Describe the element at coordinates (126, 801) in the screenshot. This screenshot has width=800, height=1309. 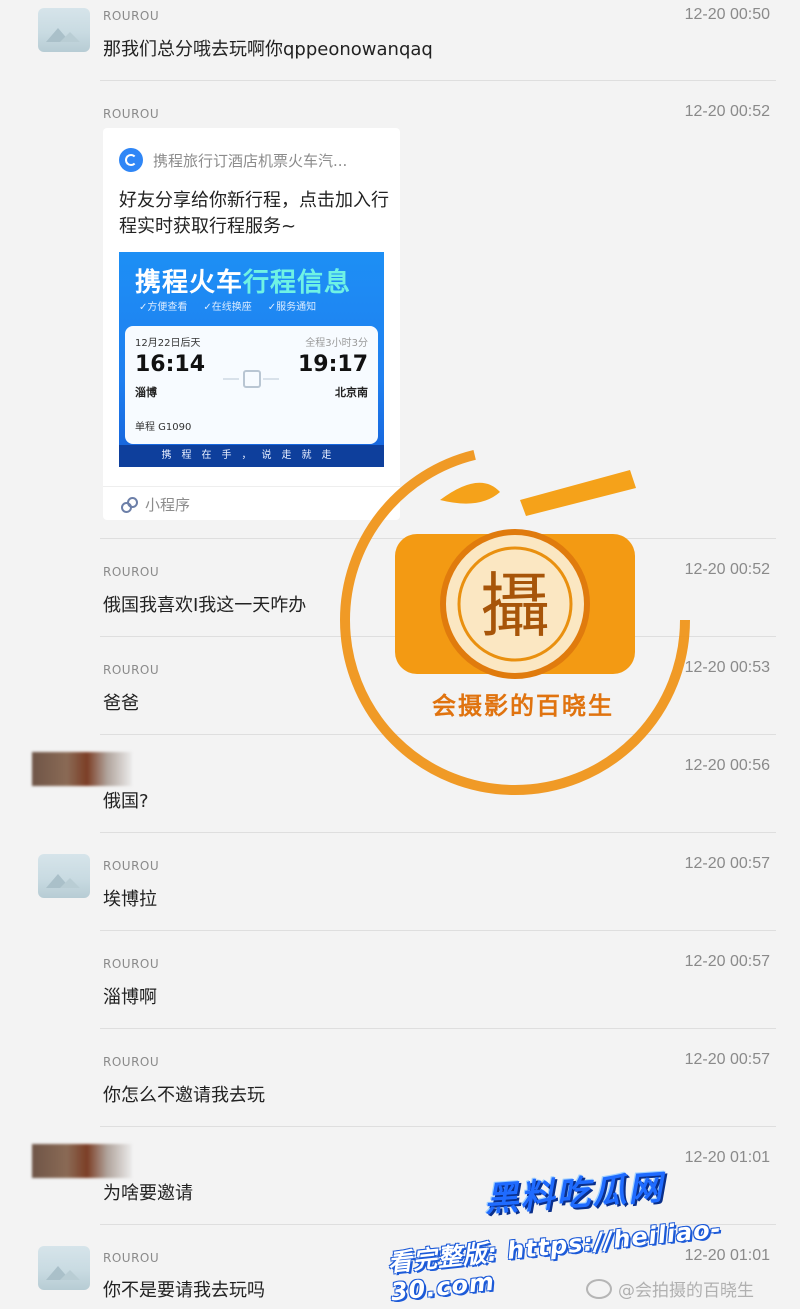
I see `message-text: 俄国?` at that location.